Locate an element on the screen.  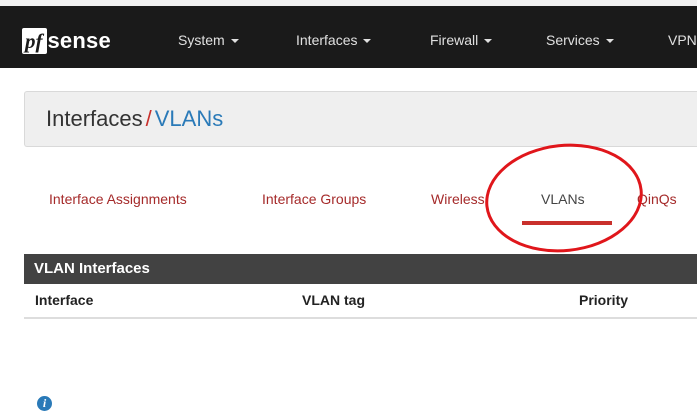
pfsense-logo: pf sense is located at coordinates (66, 41).